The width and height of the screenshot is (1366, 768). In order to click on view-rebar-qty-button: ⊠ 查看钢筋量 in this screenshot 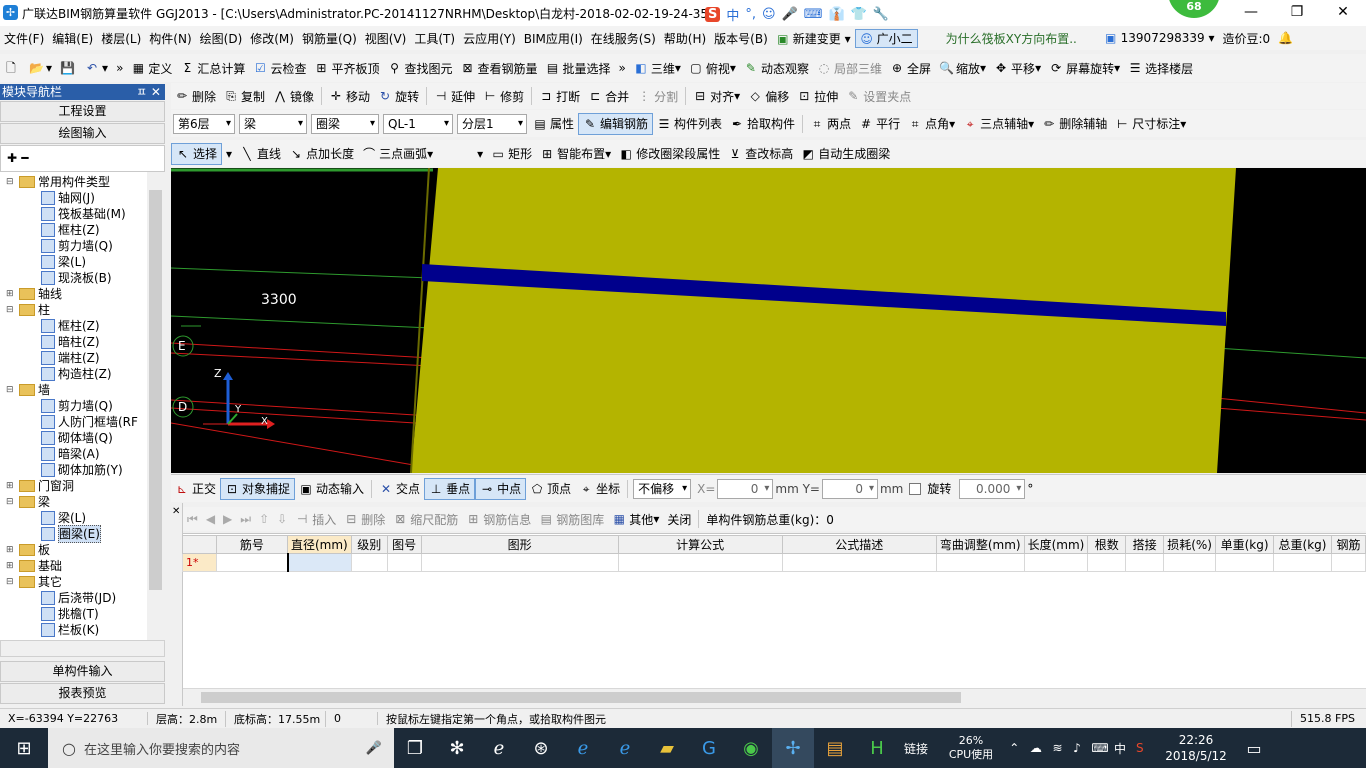, I will do `click(498, 68)`.